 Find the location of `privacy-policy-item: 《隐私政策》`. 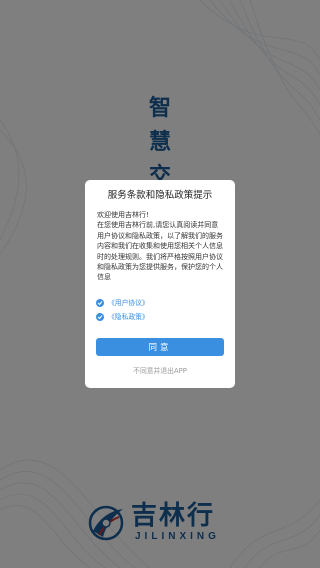

privacy-policy-item: 《隐私政策》 is located at coordinates (122, 317).